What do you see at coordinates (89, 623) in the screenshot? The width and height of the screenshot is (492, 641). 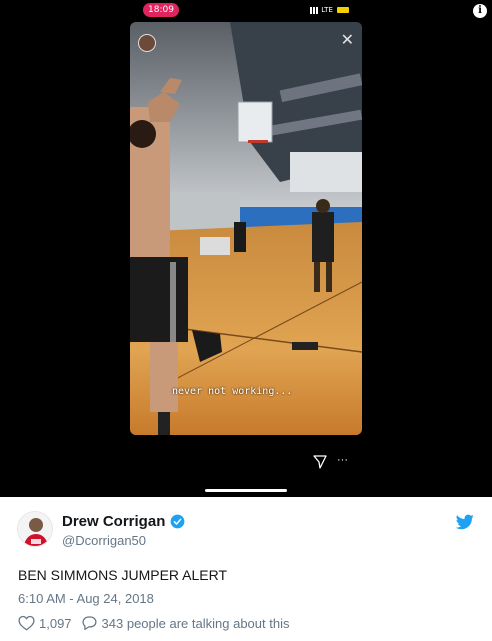 I see `speech-bubble-icon` at bounding box center [89, 623].